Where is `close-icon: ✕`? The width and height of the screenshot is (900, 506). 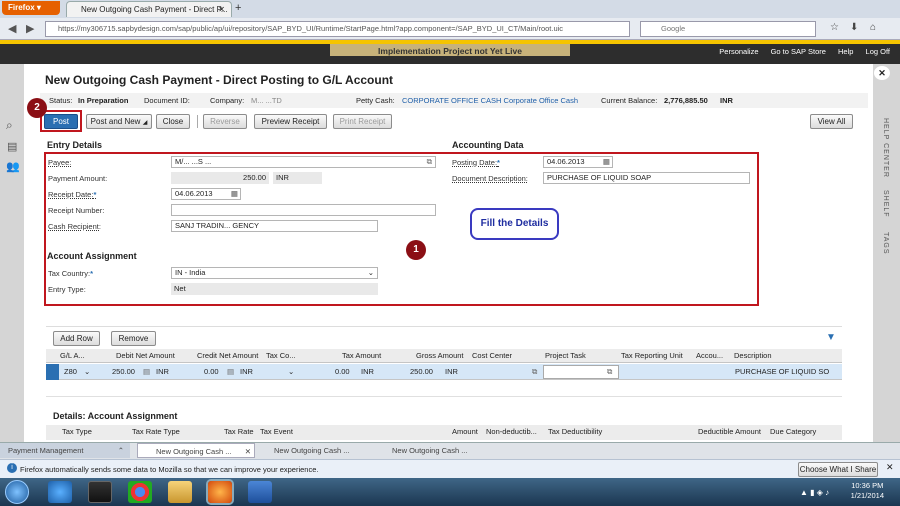
close-icon: ✕ is located at coordinates (248, 451).